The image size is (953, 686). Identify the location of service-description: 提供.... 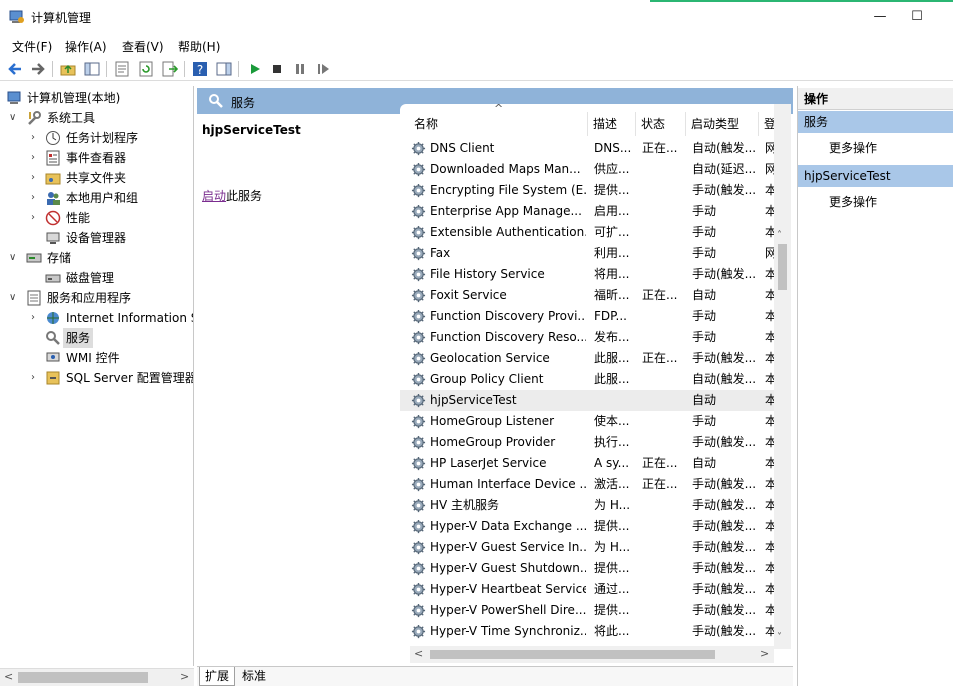
(612, 190).